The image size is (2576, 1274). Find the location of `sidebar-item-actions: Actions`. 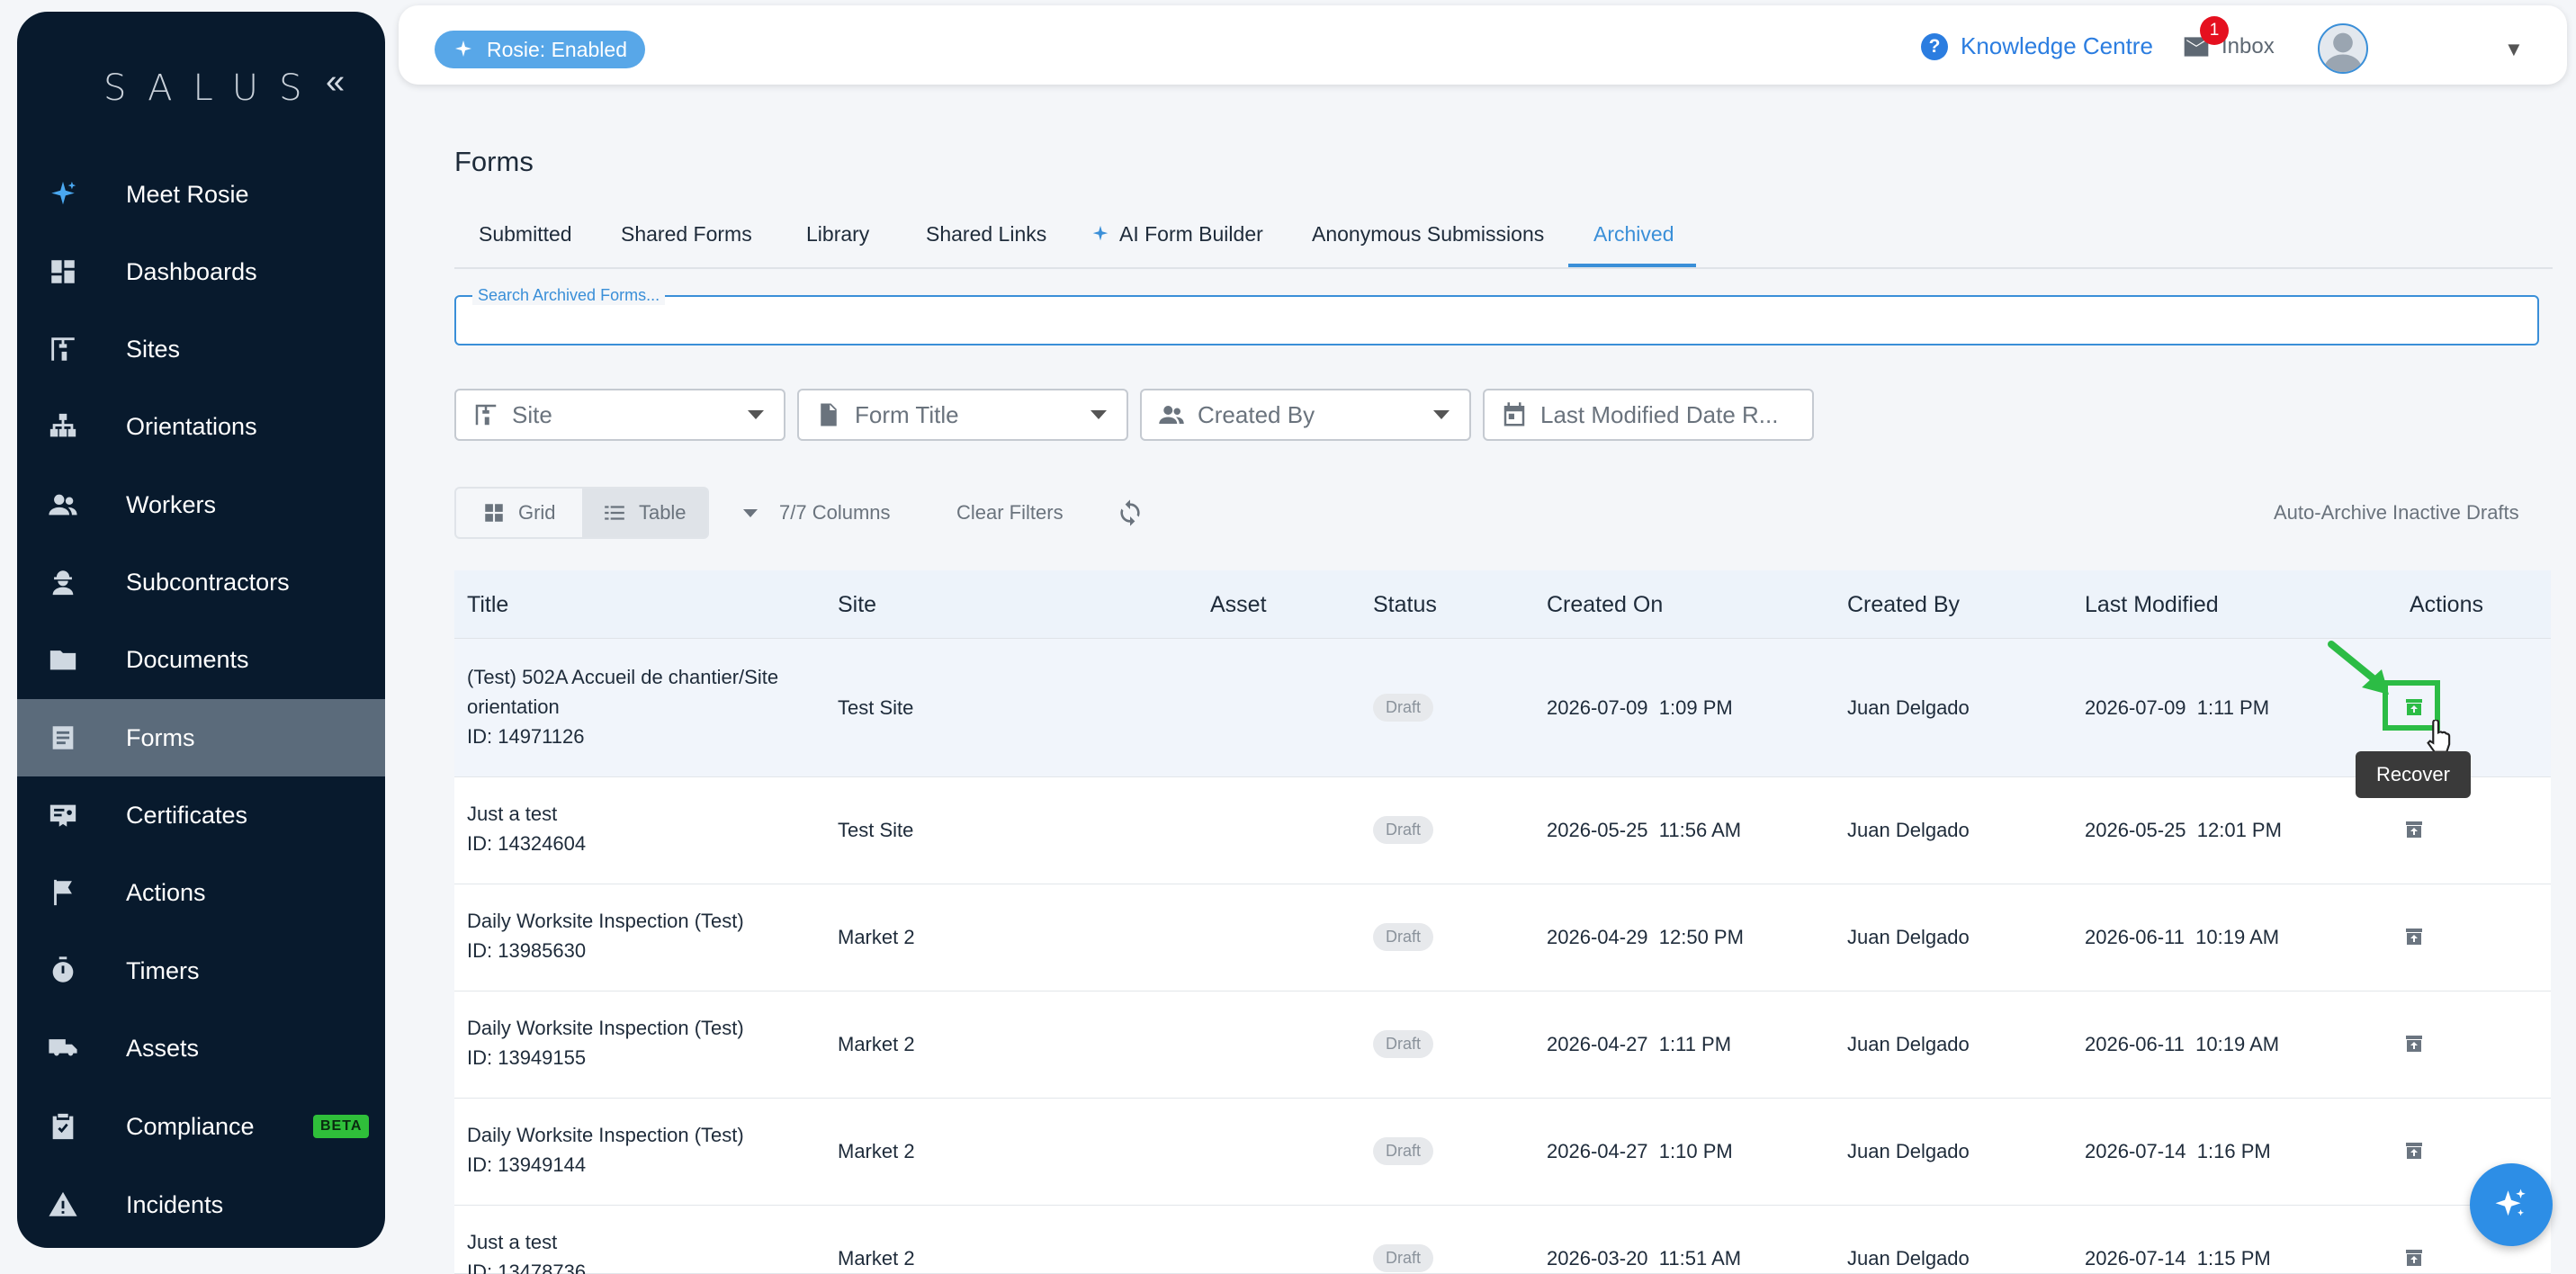

sidebar-item-actions: Actions is located at coordinates (201, 892).